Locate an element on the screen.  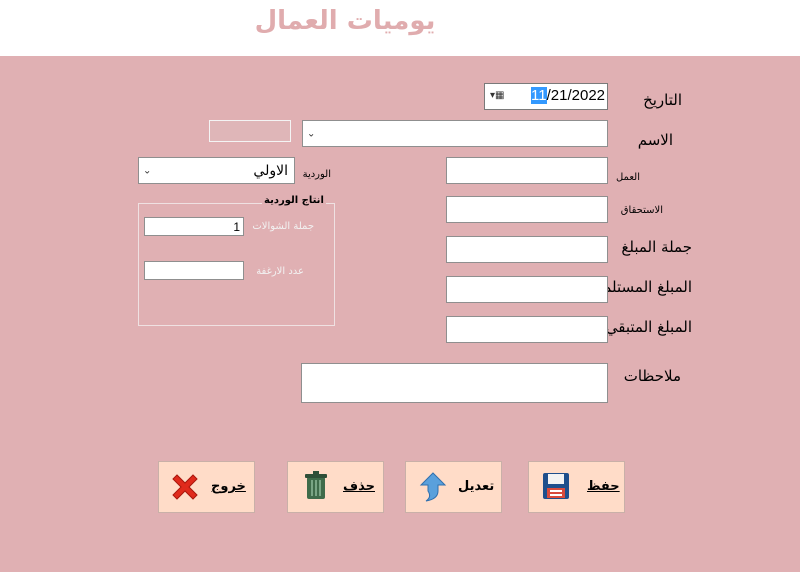
notes-label: ملاحظات is located at coordinates (652, 376).